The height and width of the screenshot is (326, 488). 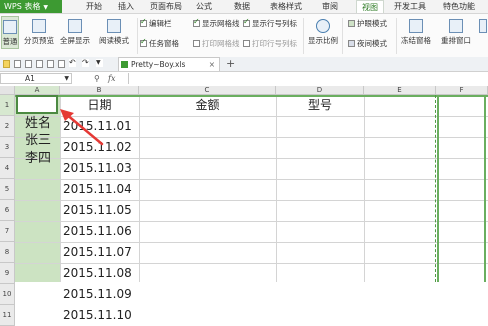 I want to click on app-menu-button: WPS 表格 ▼, so click(x=31, y=6).